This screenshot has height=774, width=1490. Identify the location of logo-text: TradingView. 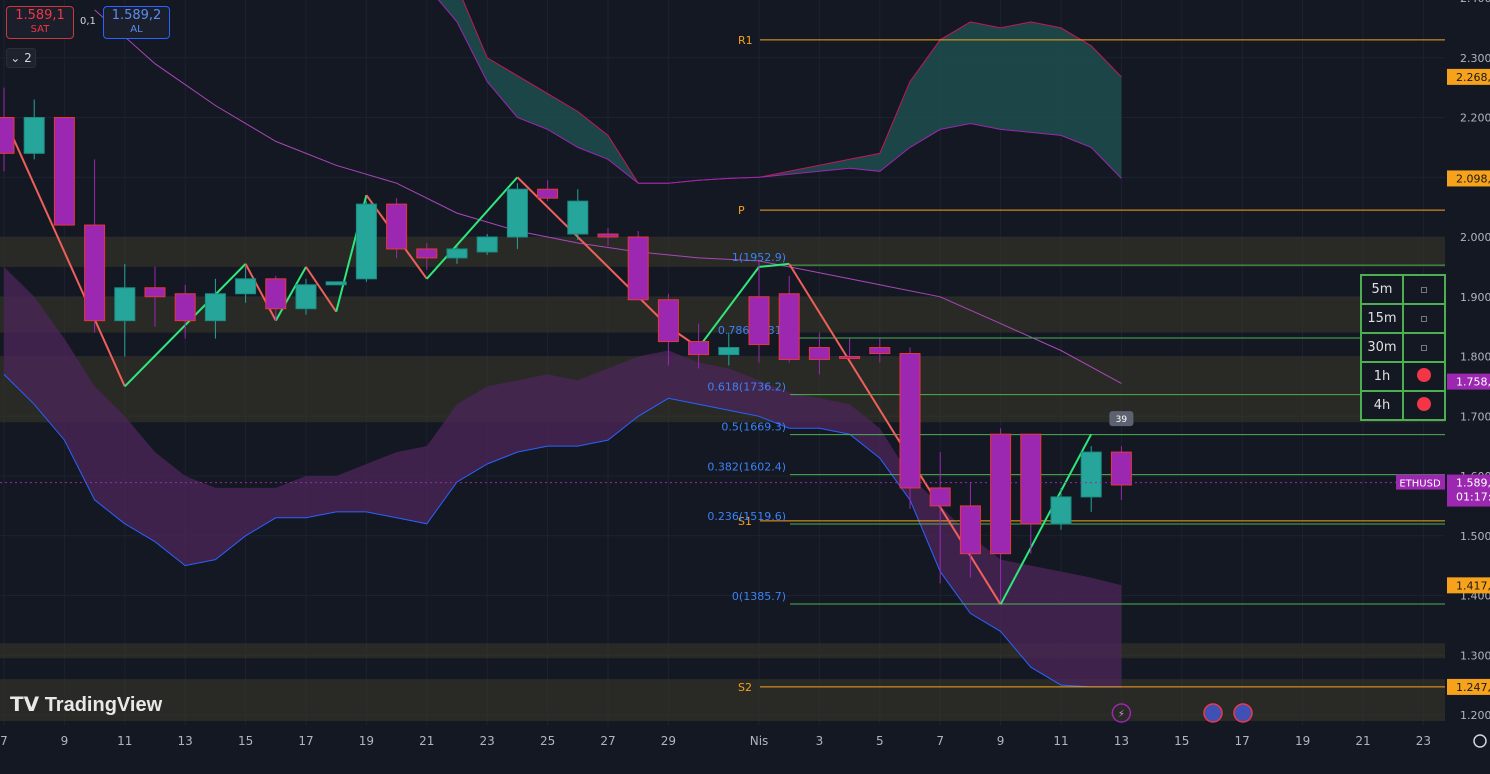
(103, 705).